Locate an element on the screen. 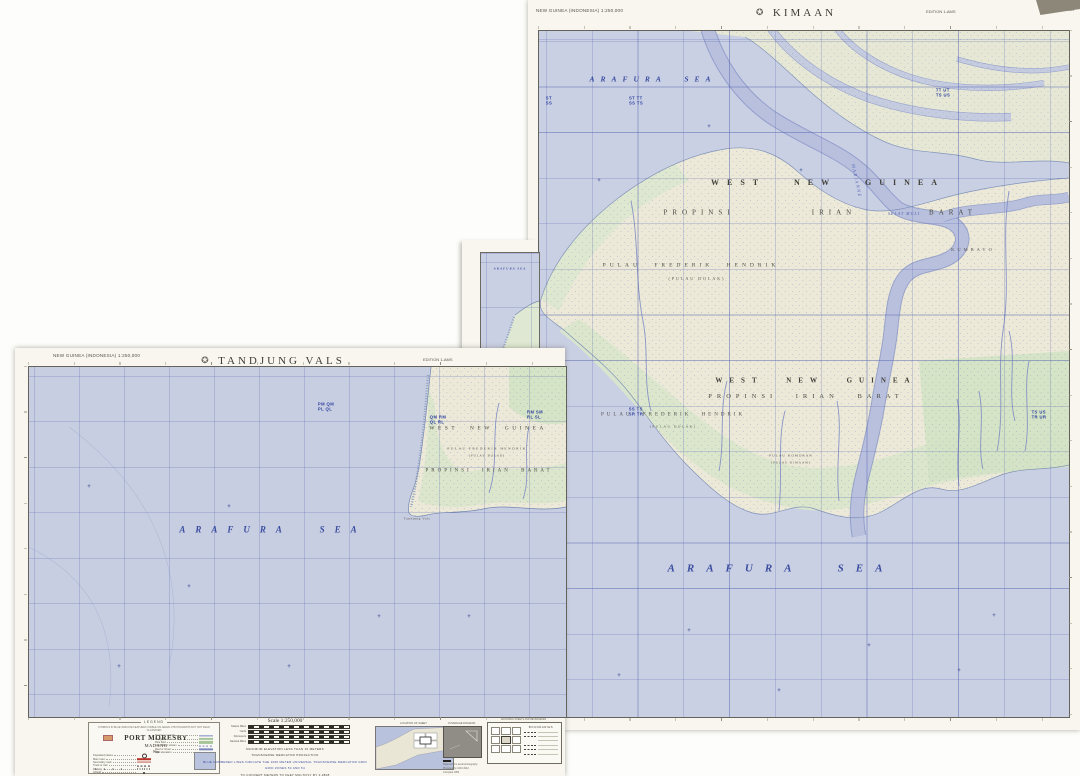 The image size is (1080, 776). boundaries-box: BOUNDARIES is located at coordinates (524, 743).